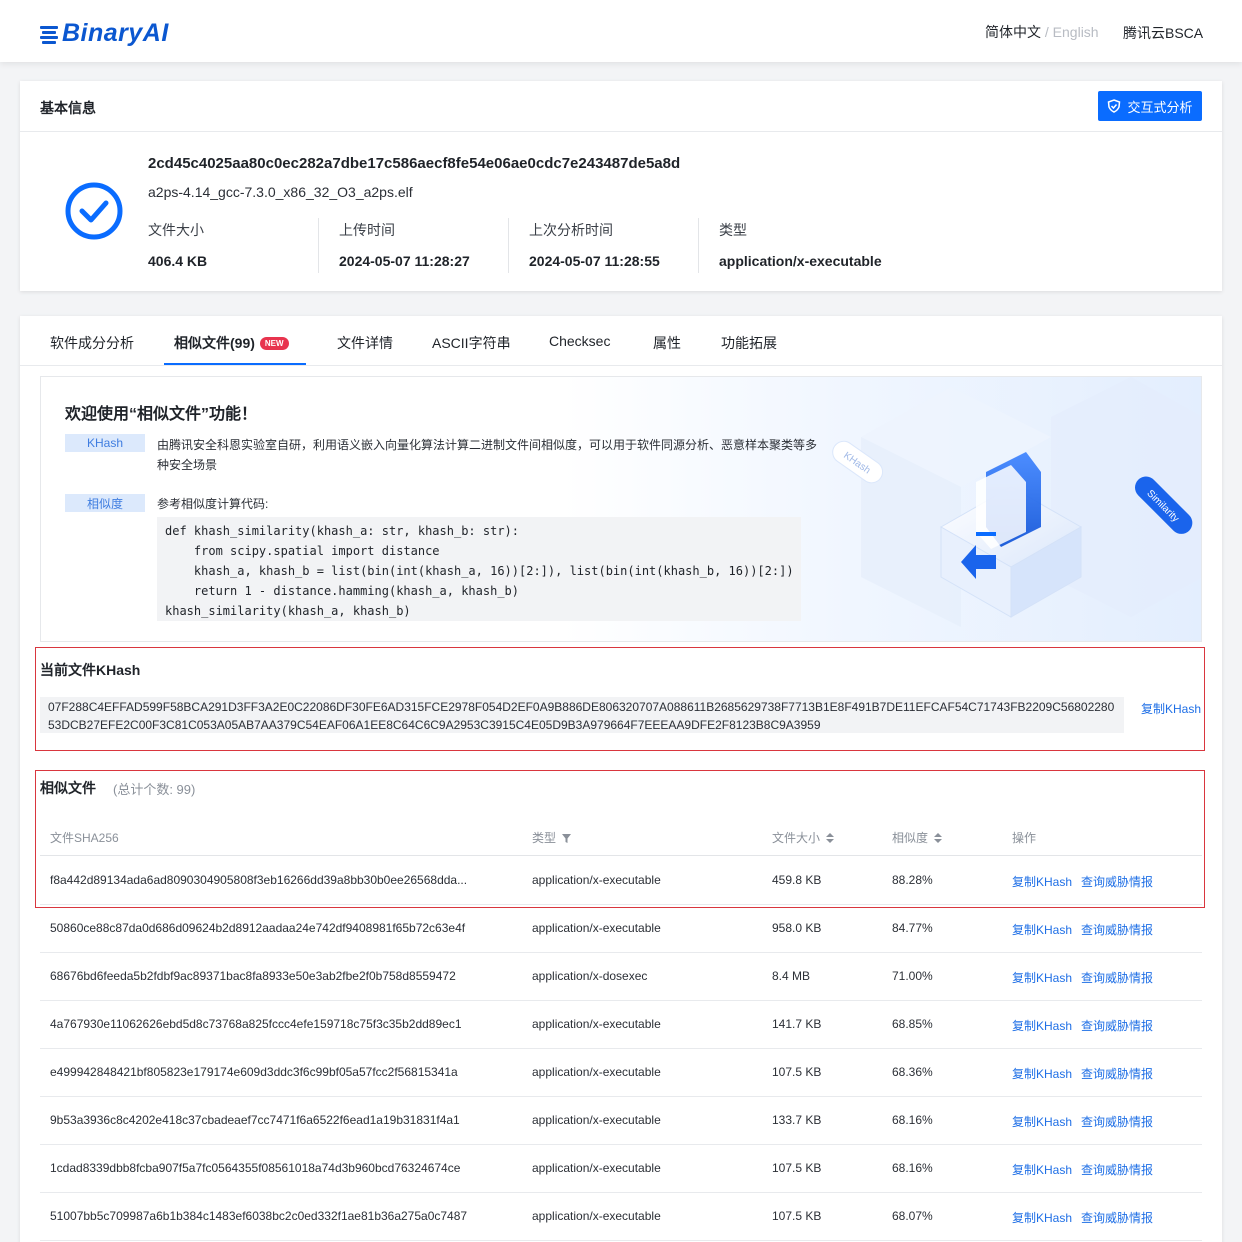 The image size is (1242, 1242). What do you see at coordinates (213, 504) in the screenshot?
I see `similarity-description: 参考相似度计算代码:` at bounding box center [213, 504].